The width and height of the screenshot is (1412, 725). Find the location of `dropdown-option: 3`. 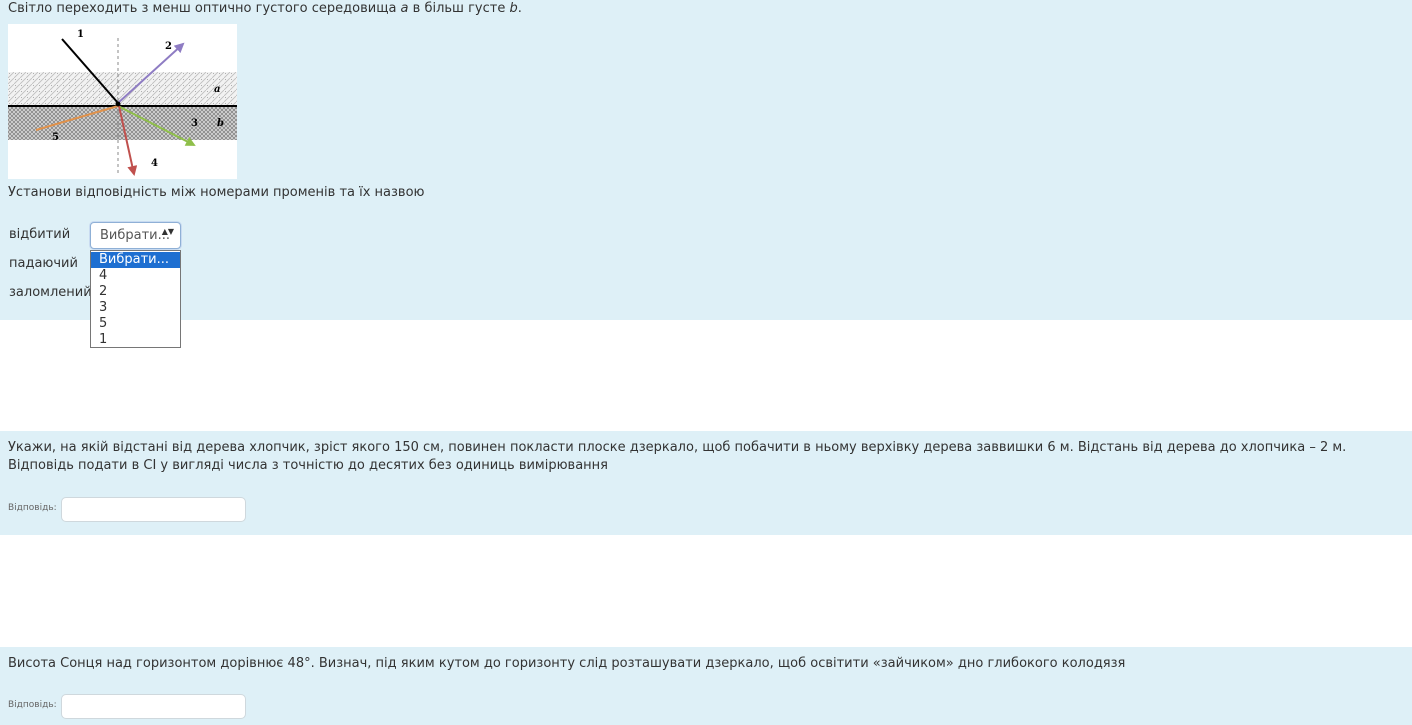

dropdown-option: 3 is located at coordinates (135, 308).